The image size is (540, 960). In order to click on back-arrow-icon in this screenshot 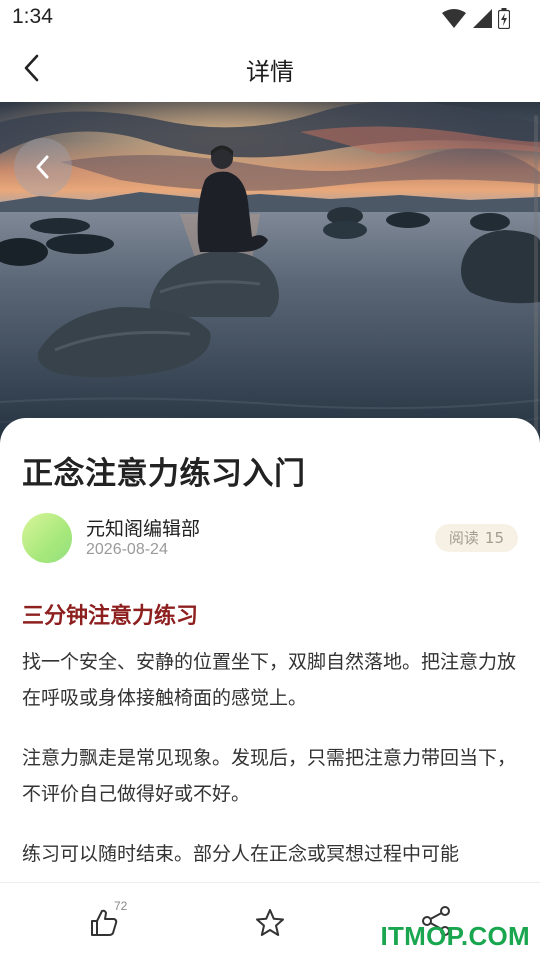, I will do `click(42, 167)`.